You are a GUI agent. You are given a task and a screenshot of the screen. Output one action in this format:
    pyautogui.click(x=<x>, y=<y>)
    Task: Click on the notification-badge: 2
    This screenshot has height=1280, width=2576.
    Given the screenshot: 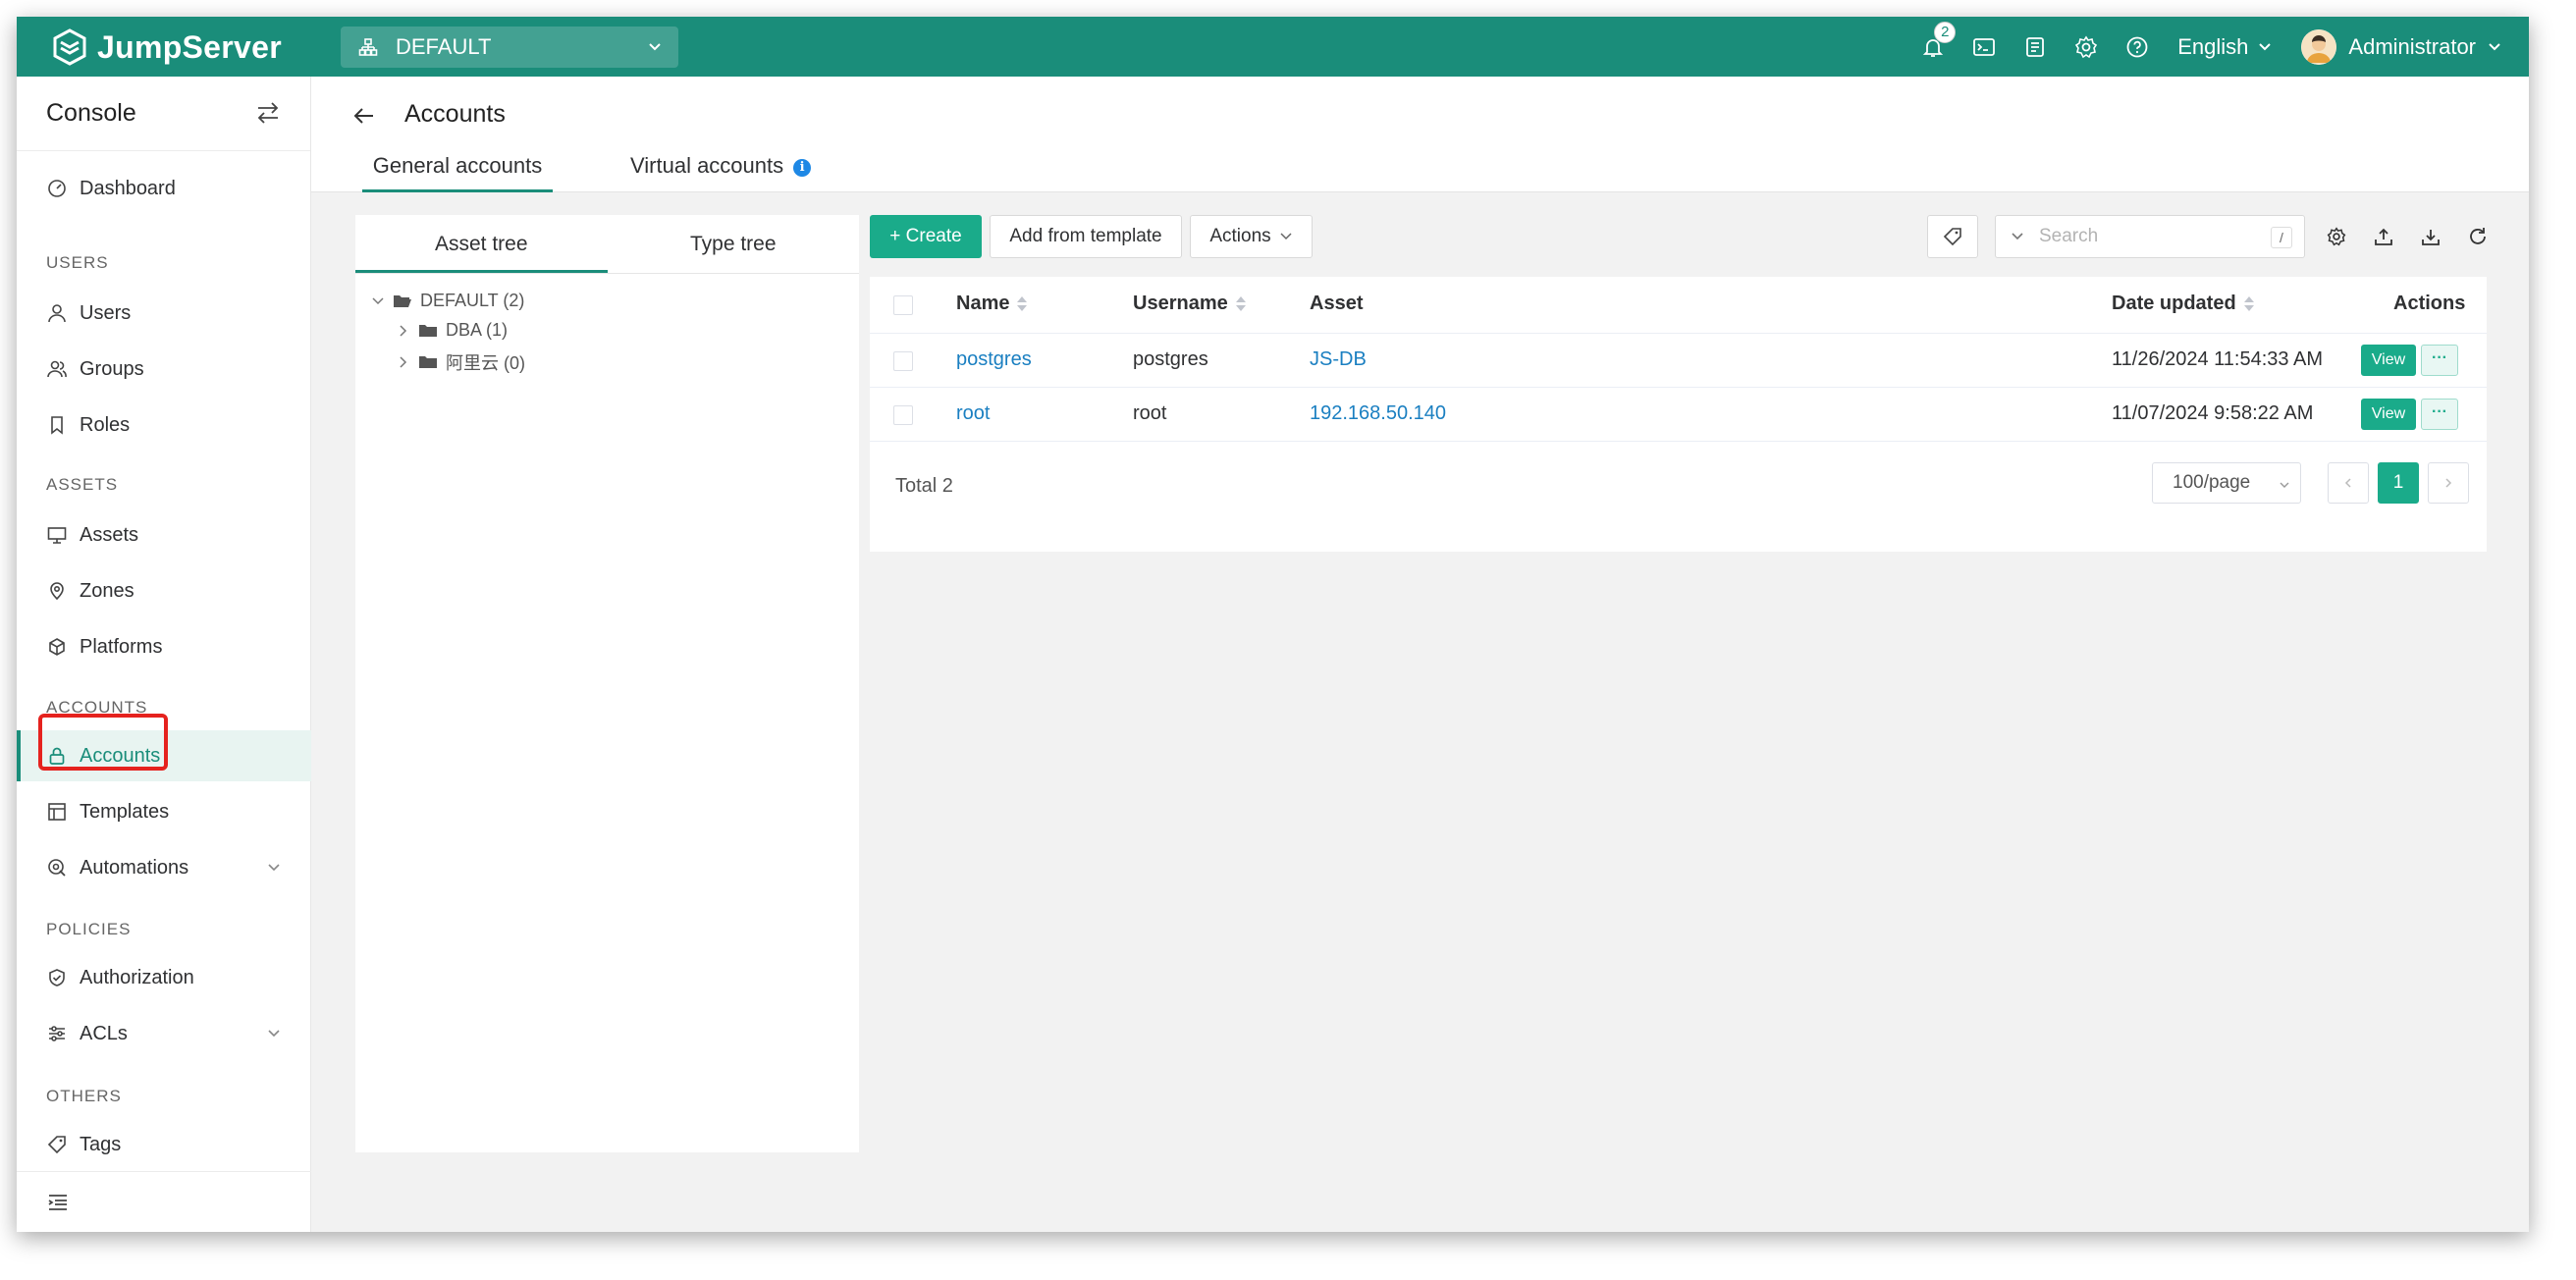 What is the action you would take?
    pyautogui.click(x=1945, y=32)
    